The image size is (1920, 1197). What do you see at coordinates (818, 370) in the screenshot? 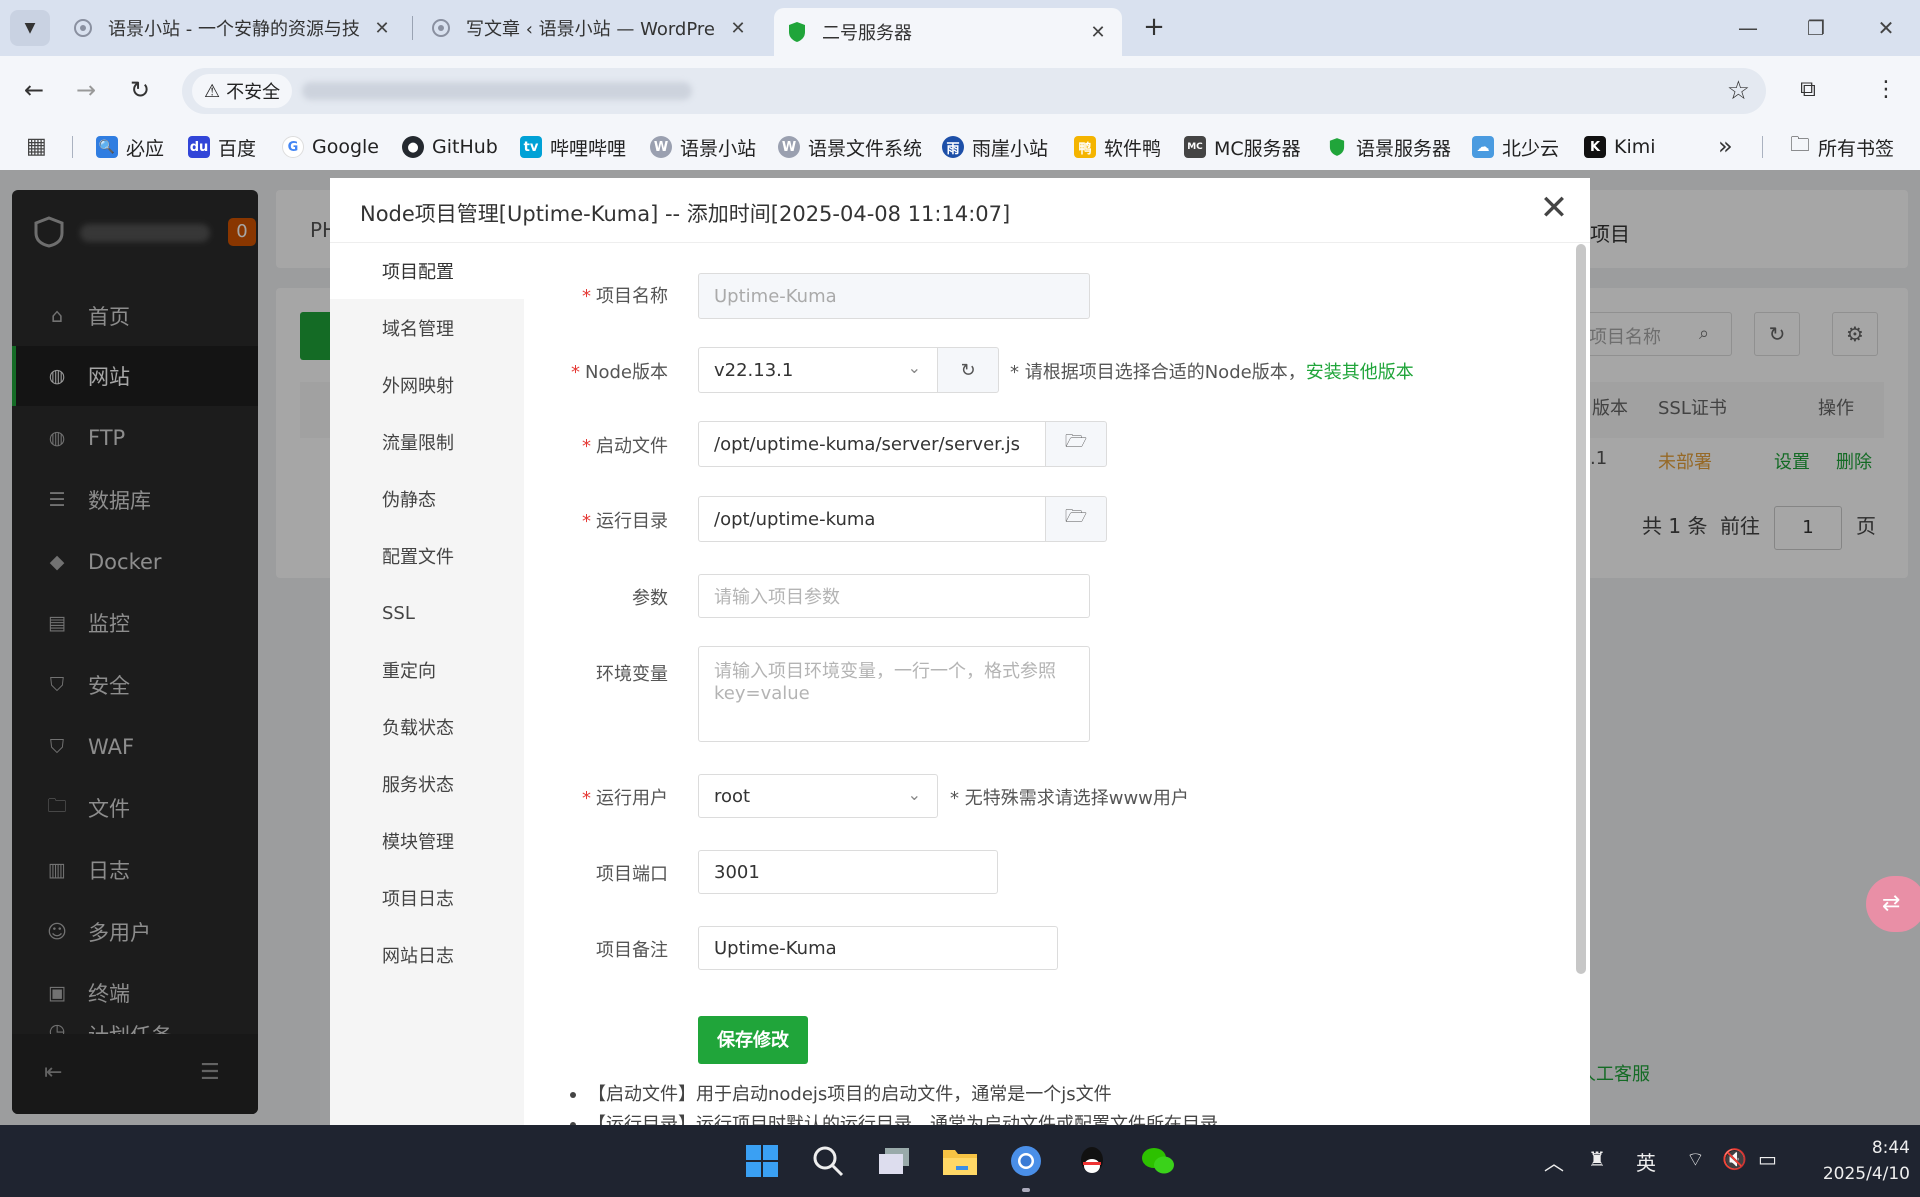
I see `node-version-select: v22.13.1 ⌄` at bounding box center [818, 370].